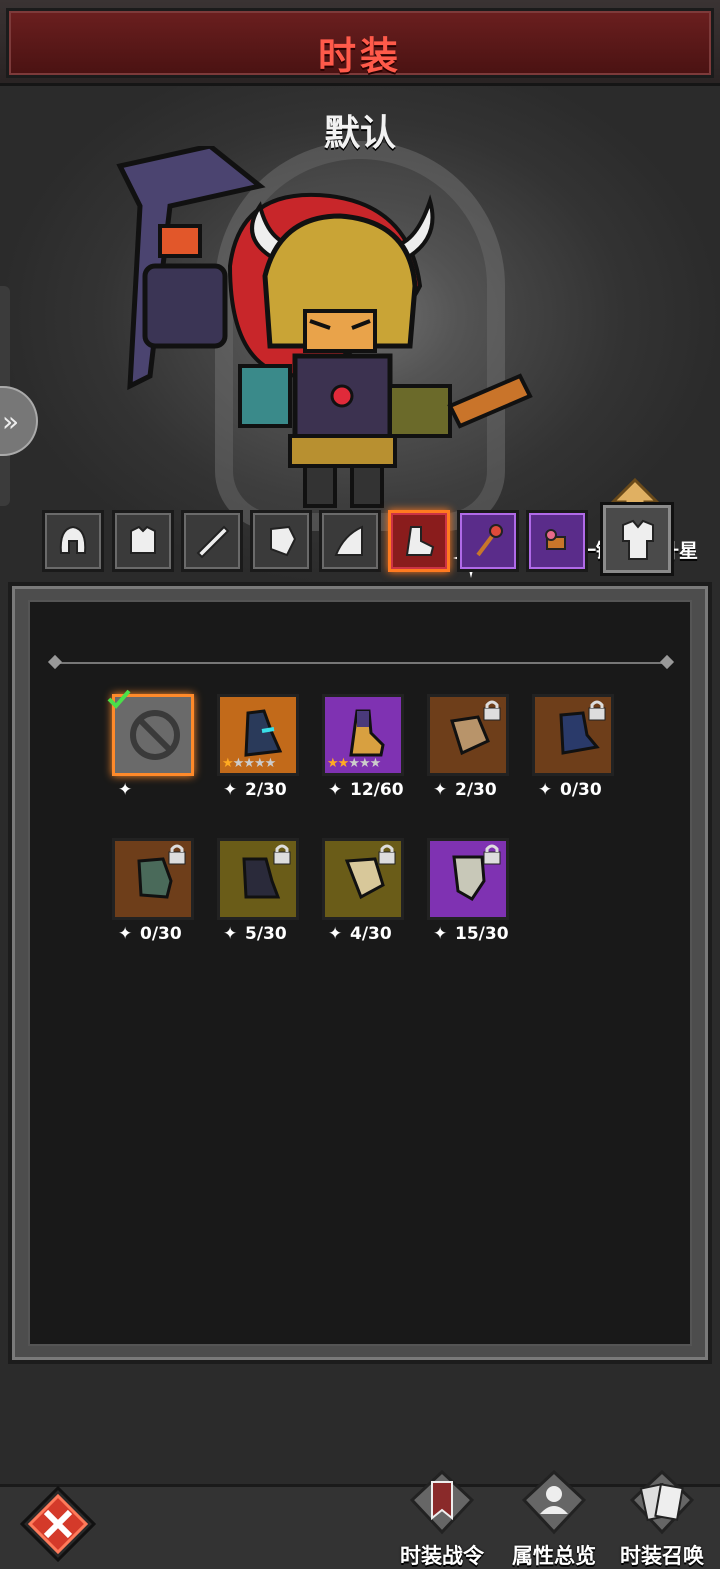 This screenshot has width=720, height=1569. I want to click on item-slot-3: ★★★★★ ✦ 12/60, so click(365, 747).